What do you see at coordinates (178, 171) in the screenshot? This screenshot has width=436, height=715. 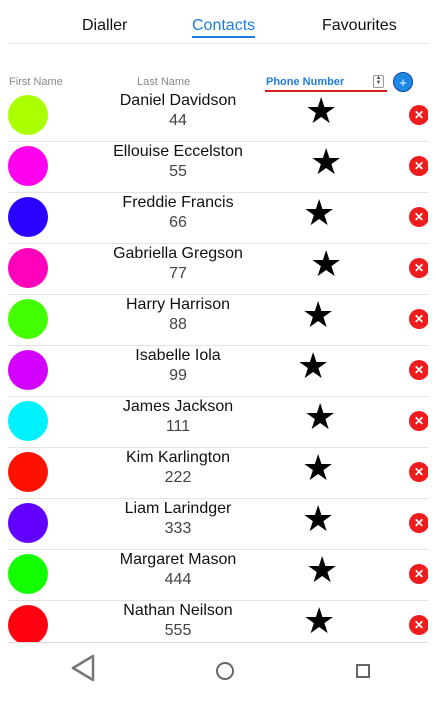 I see `contact-phone: 55` at bounding box center [178, 171].